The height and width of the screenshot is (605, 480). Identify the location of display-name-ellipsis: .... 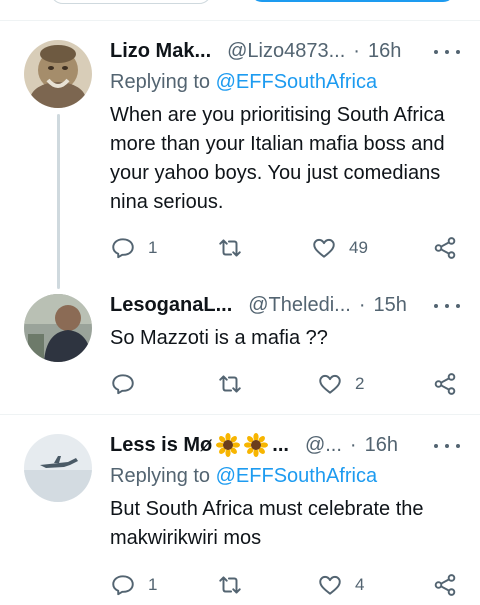
(280, 444).